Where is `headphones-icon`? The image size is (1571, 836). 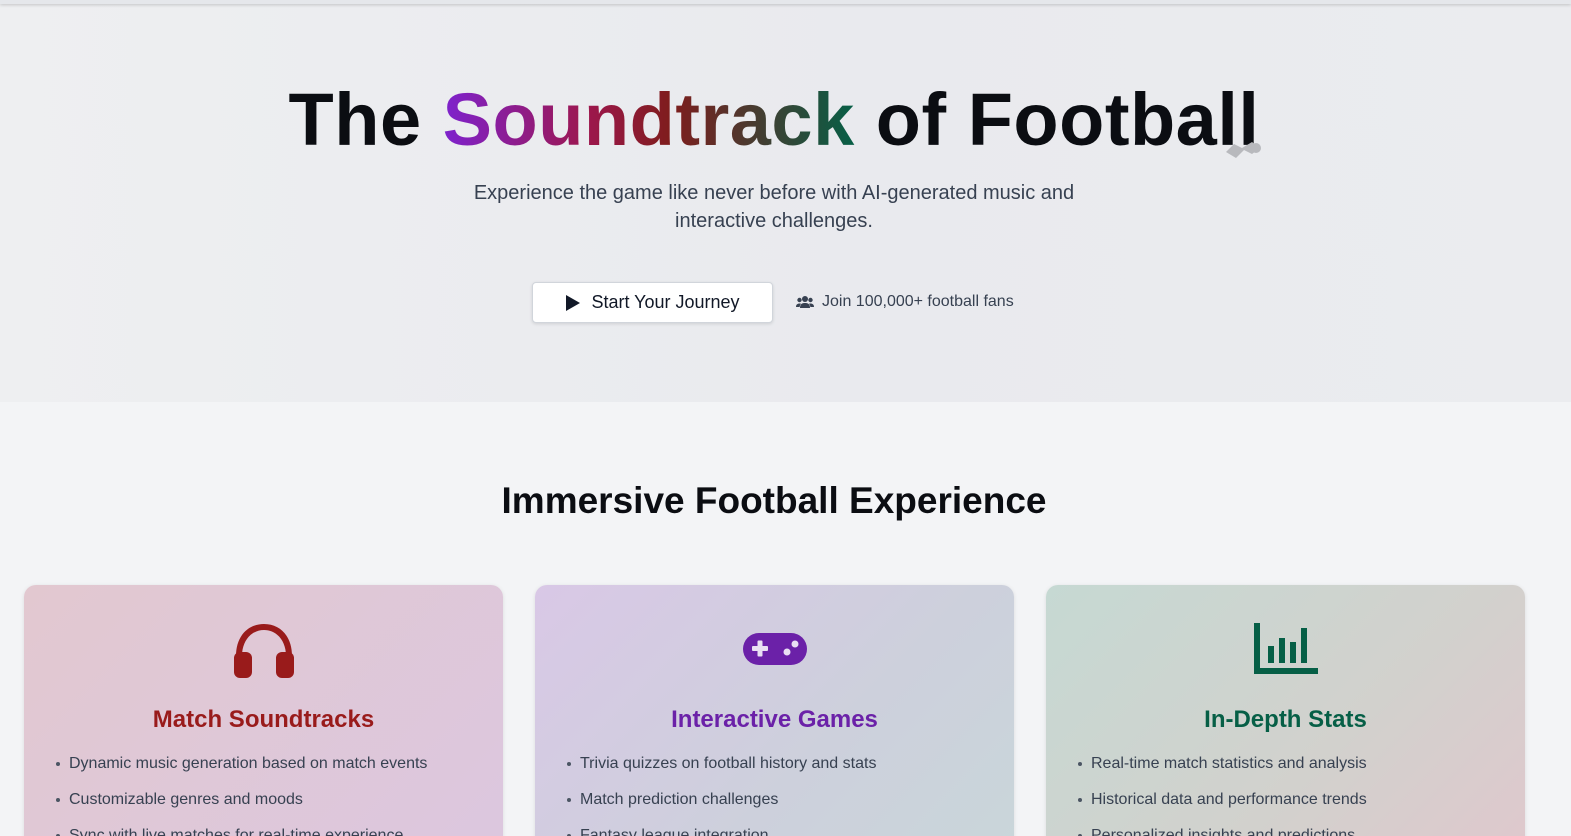
headphones-icon is located at coordinates (263, 651).